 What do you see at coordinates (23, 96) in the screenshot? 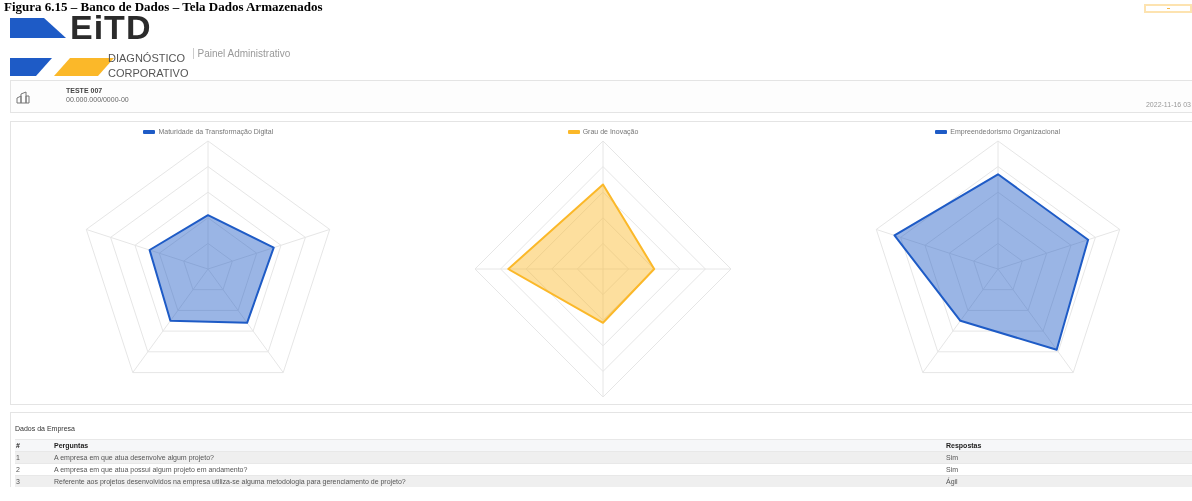
I see `building-icon` at bounding box center [23, 96].